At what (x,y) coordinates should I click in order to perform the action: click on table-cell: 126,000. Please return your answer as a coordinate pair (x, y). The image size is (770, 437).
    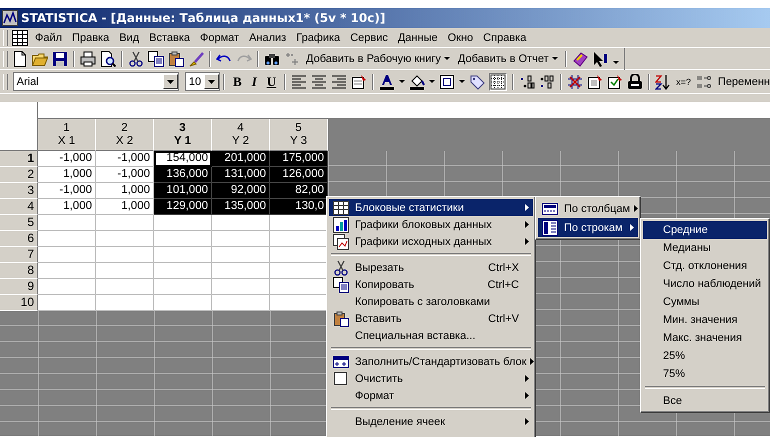
    Looking at the image, I should click on (299, 175).